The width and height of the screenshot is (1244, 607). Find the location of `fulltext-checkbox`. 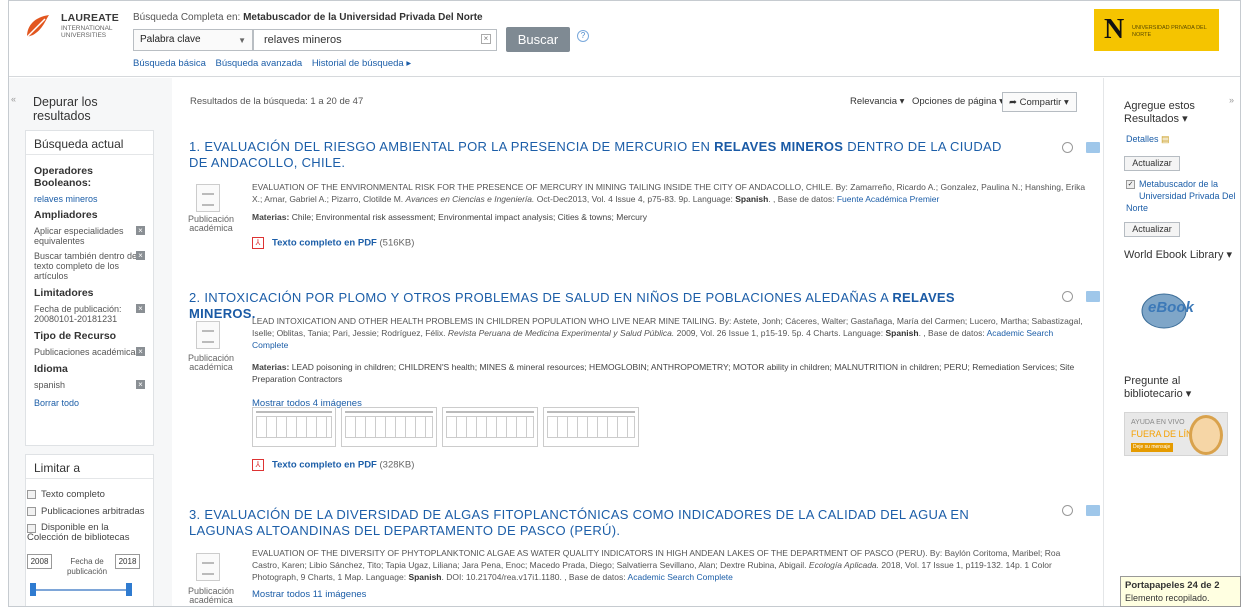

fulltext-checkbox is located at coordinates (31, 494).